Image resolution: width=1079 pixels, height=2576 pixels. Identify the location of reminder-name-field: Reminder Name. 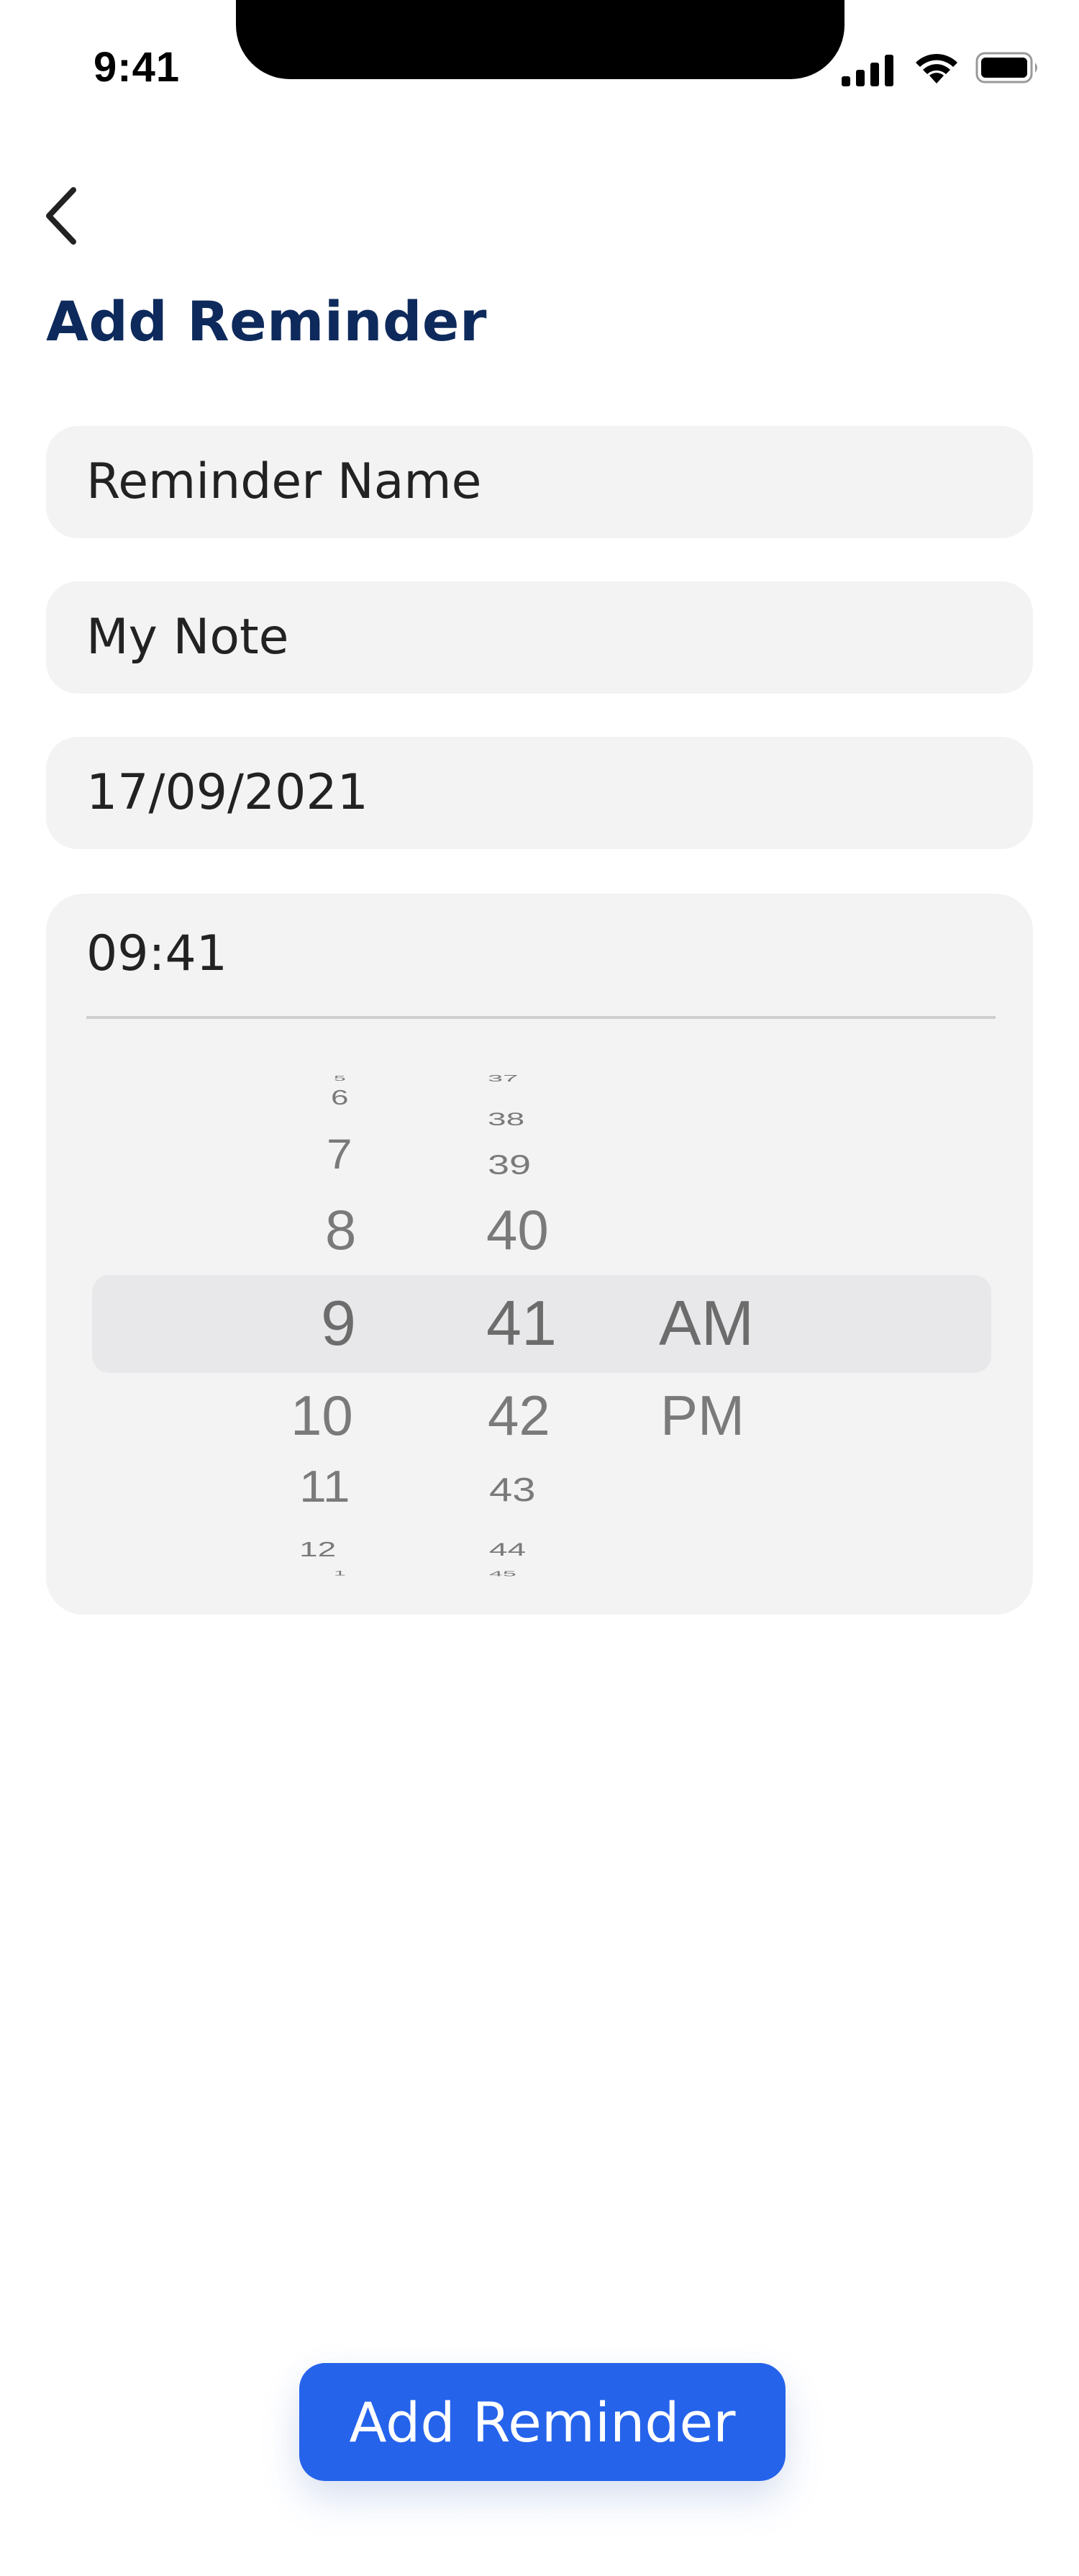
(539, 482).